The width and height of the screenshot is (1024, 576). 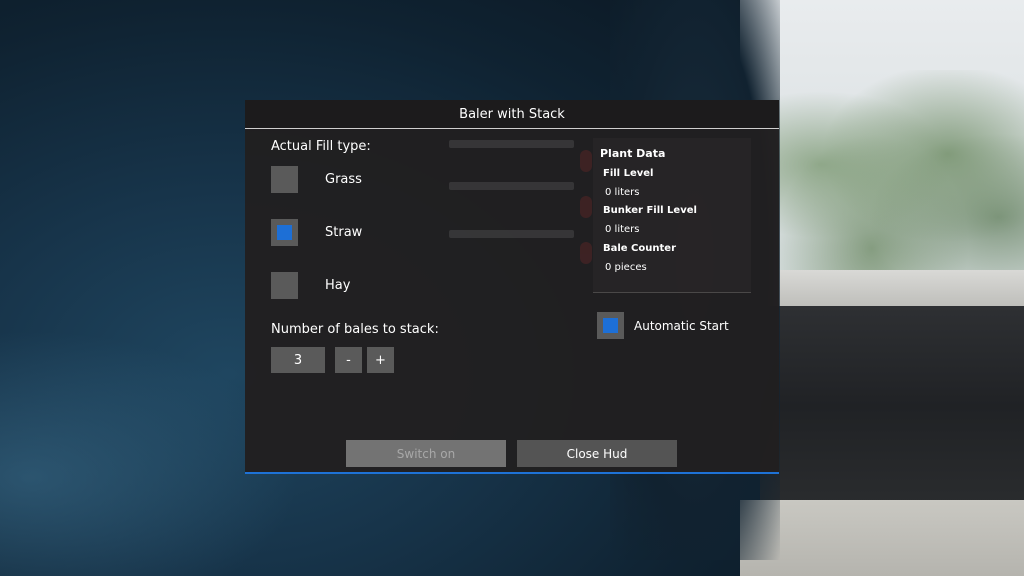 What do you see at coordinates (284, 179) in the screenshot?
I see `grass-checkbox` at bounding box center [284, 179].